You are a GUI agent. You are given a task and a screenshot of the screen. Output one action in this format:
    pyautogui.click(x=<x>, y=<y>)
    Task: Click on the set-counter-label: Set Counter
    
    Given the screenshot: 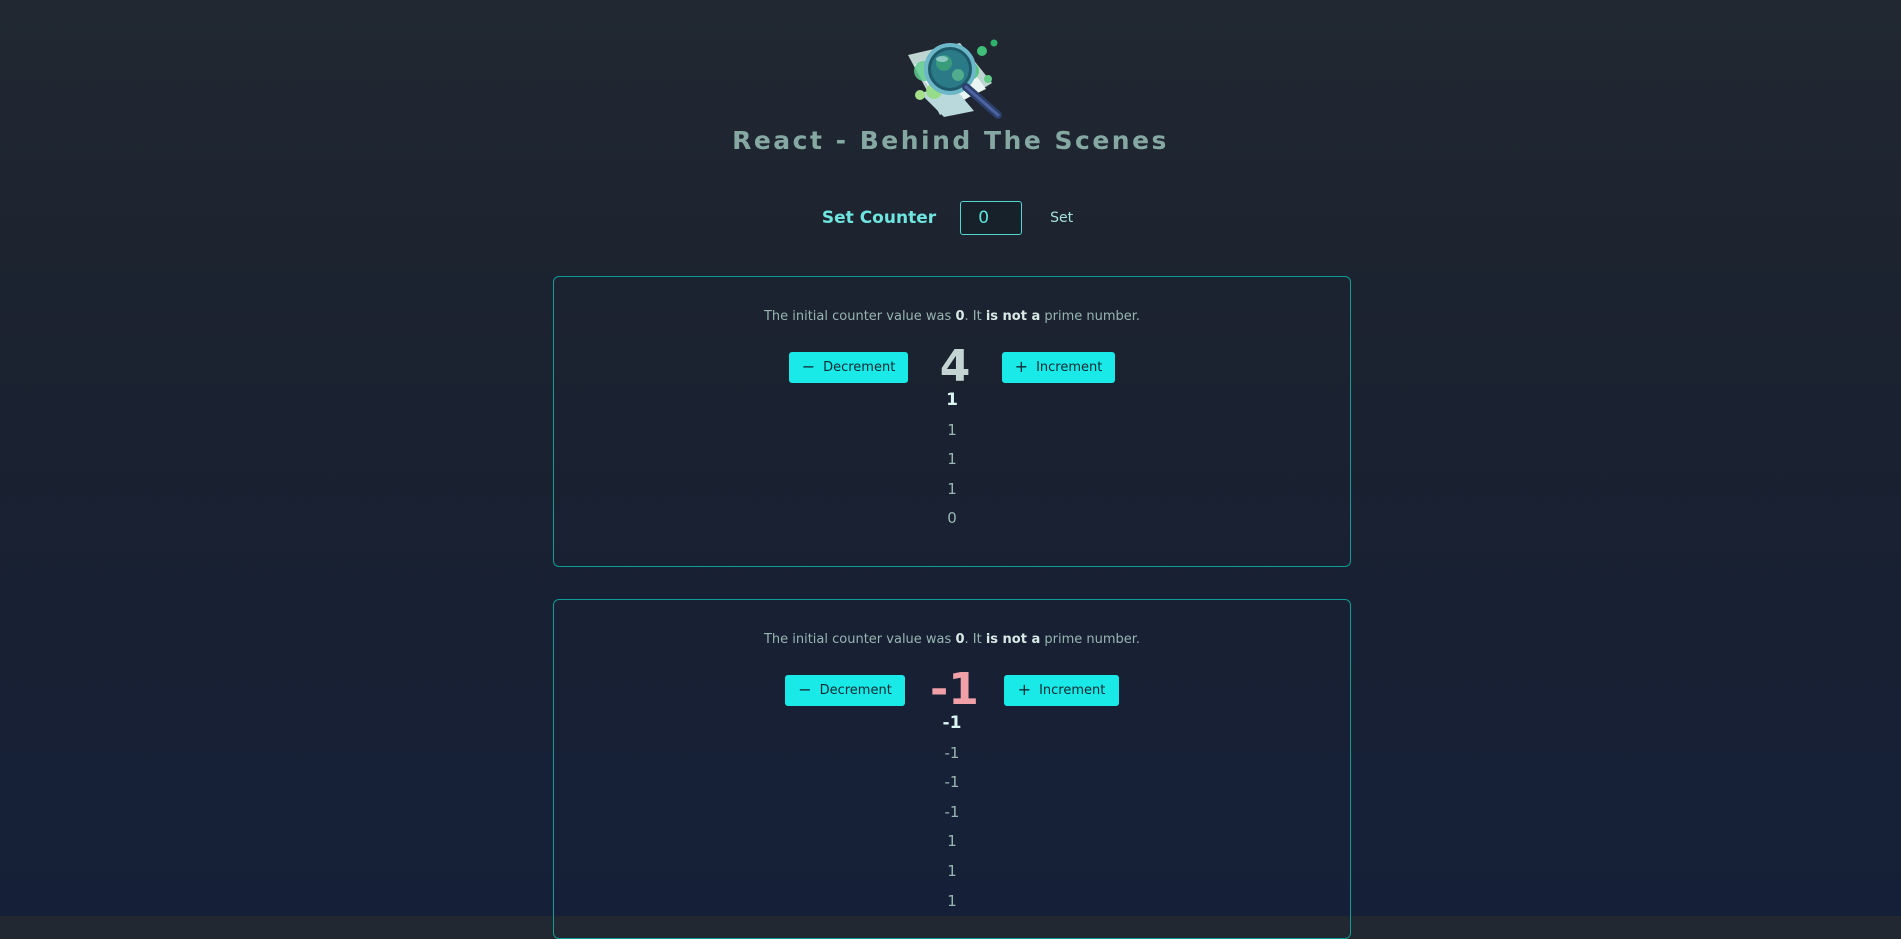 What is the action you would take?
    pyautogui.click(x=879, y=218)
    